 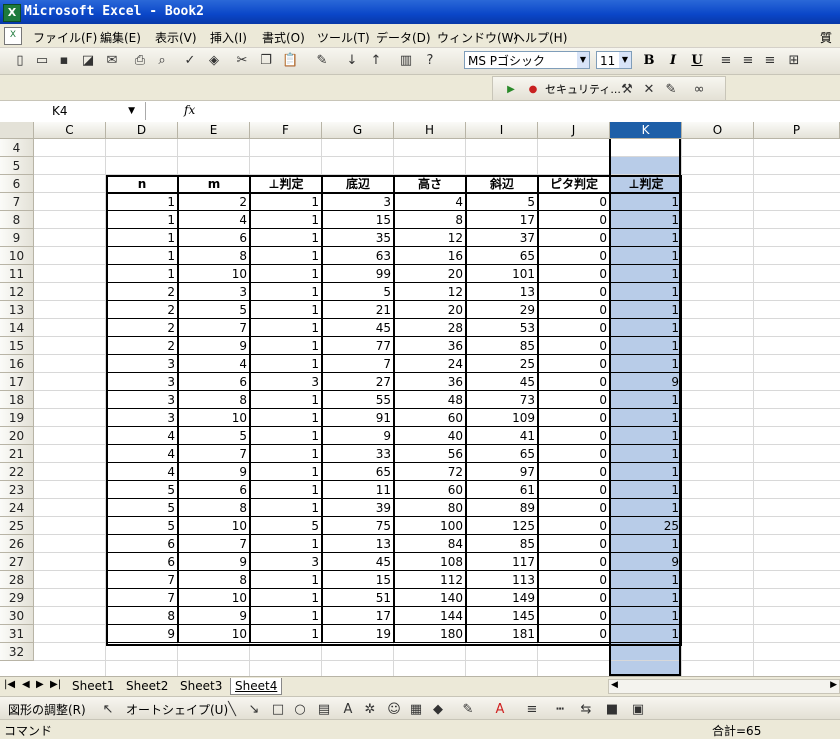 What do you see at coordinates (17, 544) in the screenshot?
I see `row-header-26: 26` at bounding box center [17, 544].